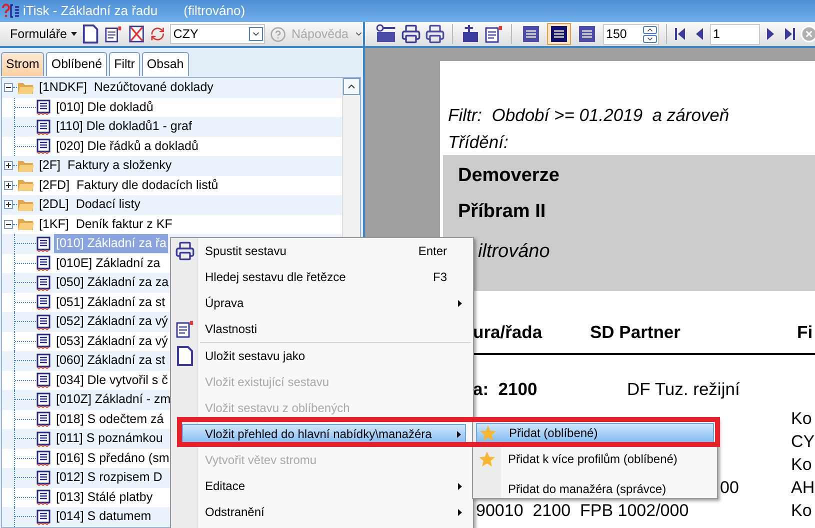  What do you see at coordinates (650, 30) in the screenshot?
I see `spin-up-button` at bounding box center [650, 30].